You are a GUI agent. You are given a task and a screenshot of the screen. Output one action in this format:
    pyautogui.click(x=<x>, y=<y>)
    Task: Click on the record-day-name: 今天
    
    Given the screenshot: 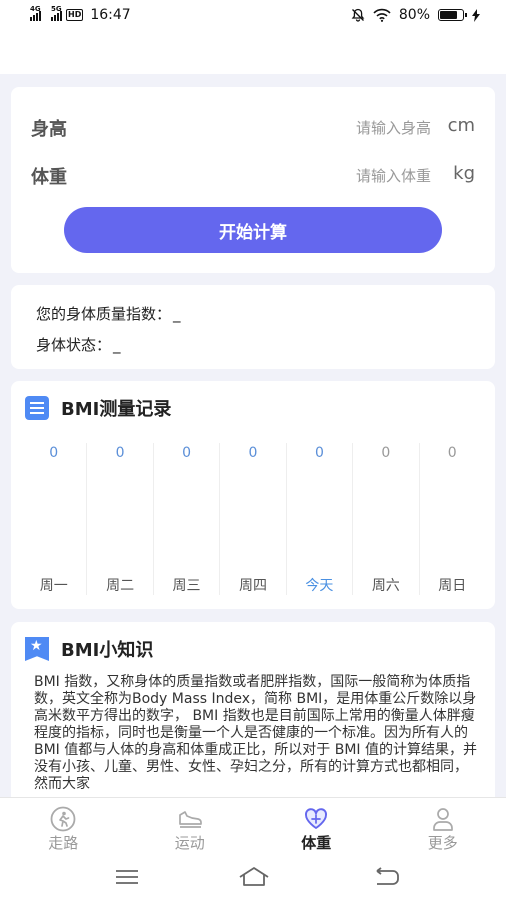 What is the action you would take?
    pyautogui.click(x=319, y=586)
    